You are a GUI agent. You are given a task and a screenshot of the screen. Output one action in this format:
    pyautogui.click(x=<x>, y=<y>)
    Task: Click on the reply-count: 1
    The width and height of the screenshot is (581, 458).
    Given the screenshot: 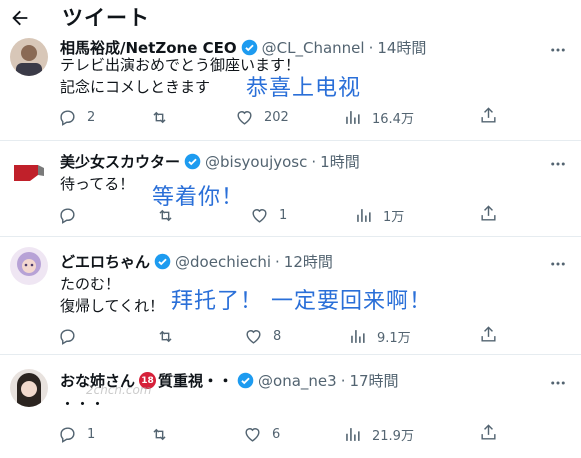 What is the action you would take?
    pyautogui.click(x=91, y=434)
    